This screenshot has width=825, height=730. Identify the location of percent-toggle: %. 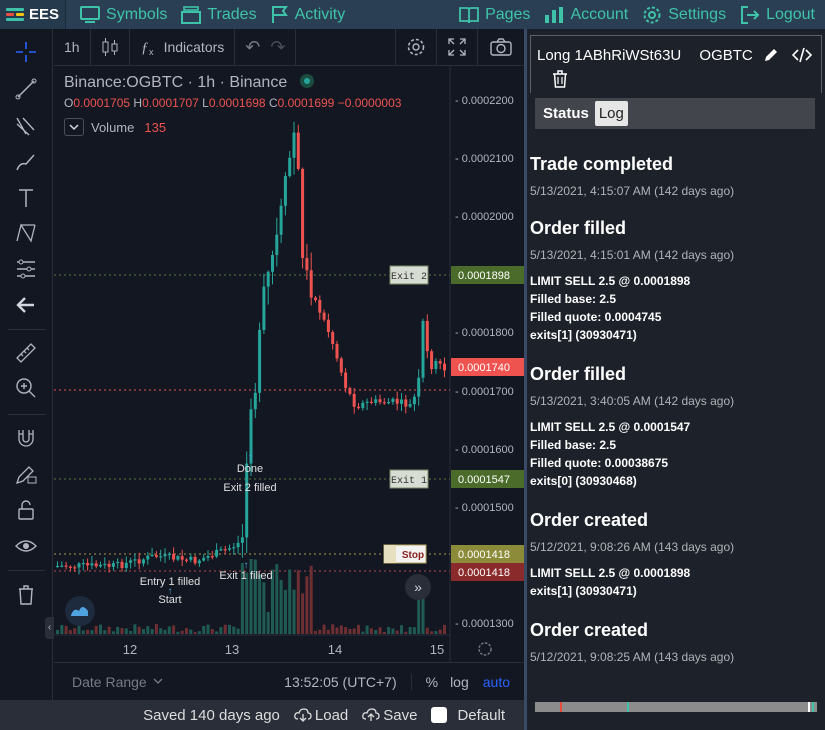
(424, 681).